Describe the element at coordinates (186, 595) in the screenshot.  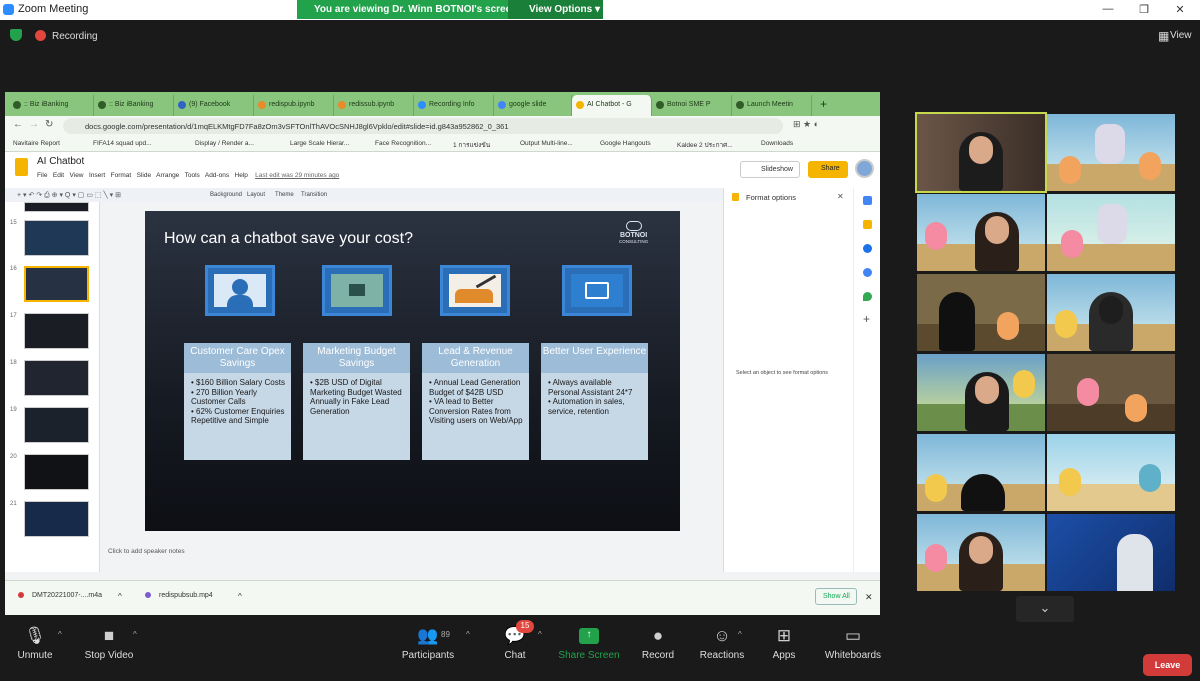
I see `download-item: redispubsub.mp4` at that location.